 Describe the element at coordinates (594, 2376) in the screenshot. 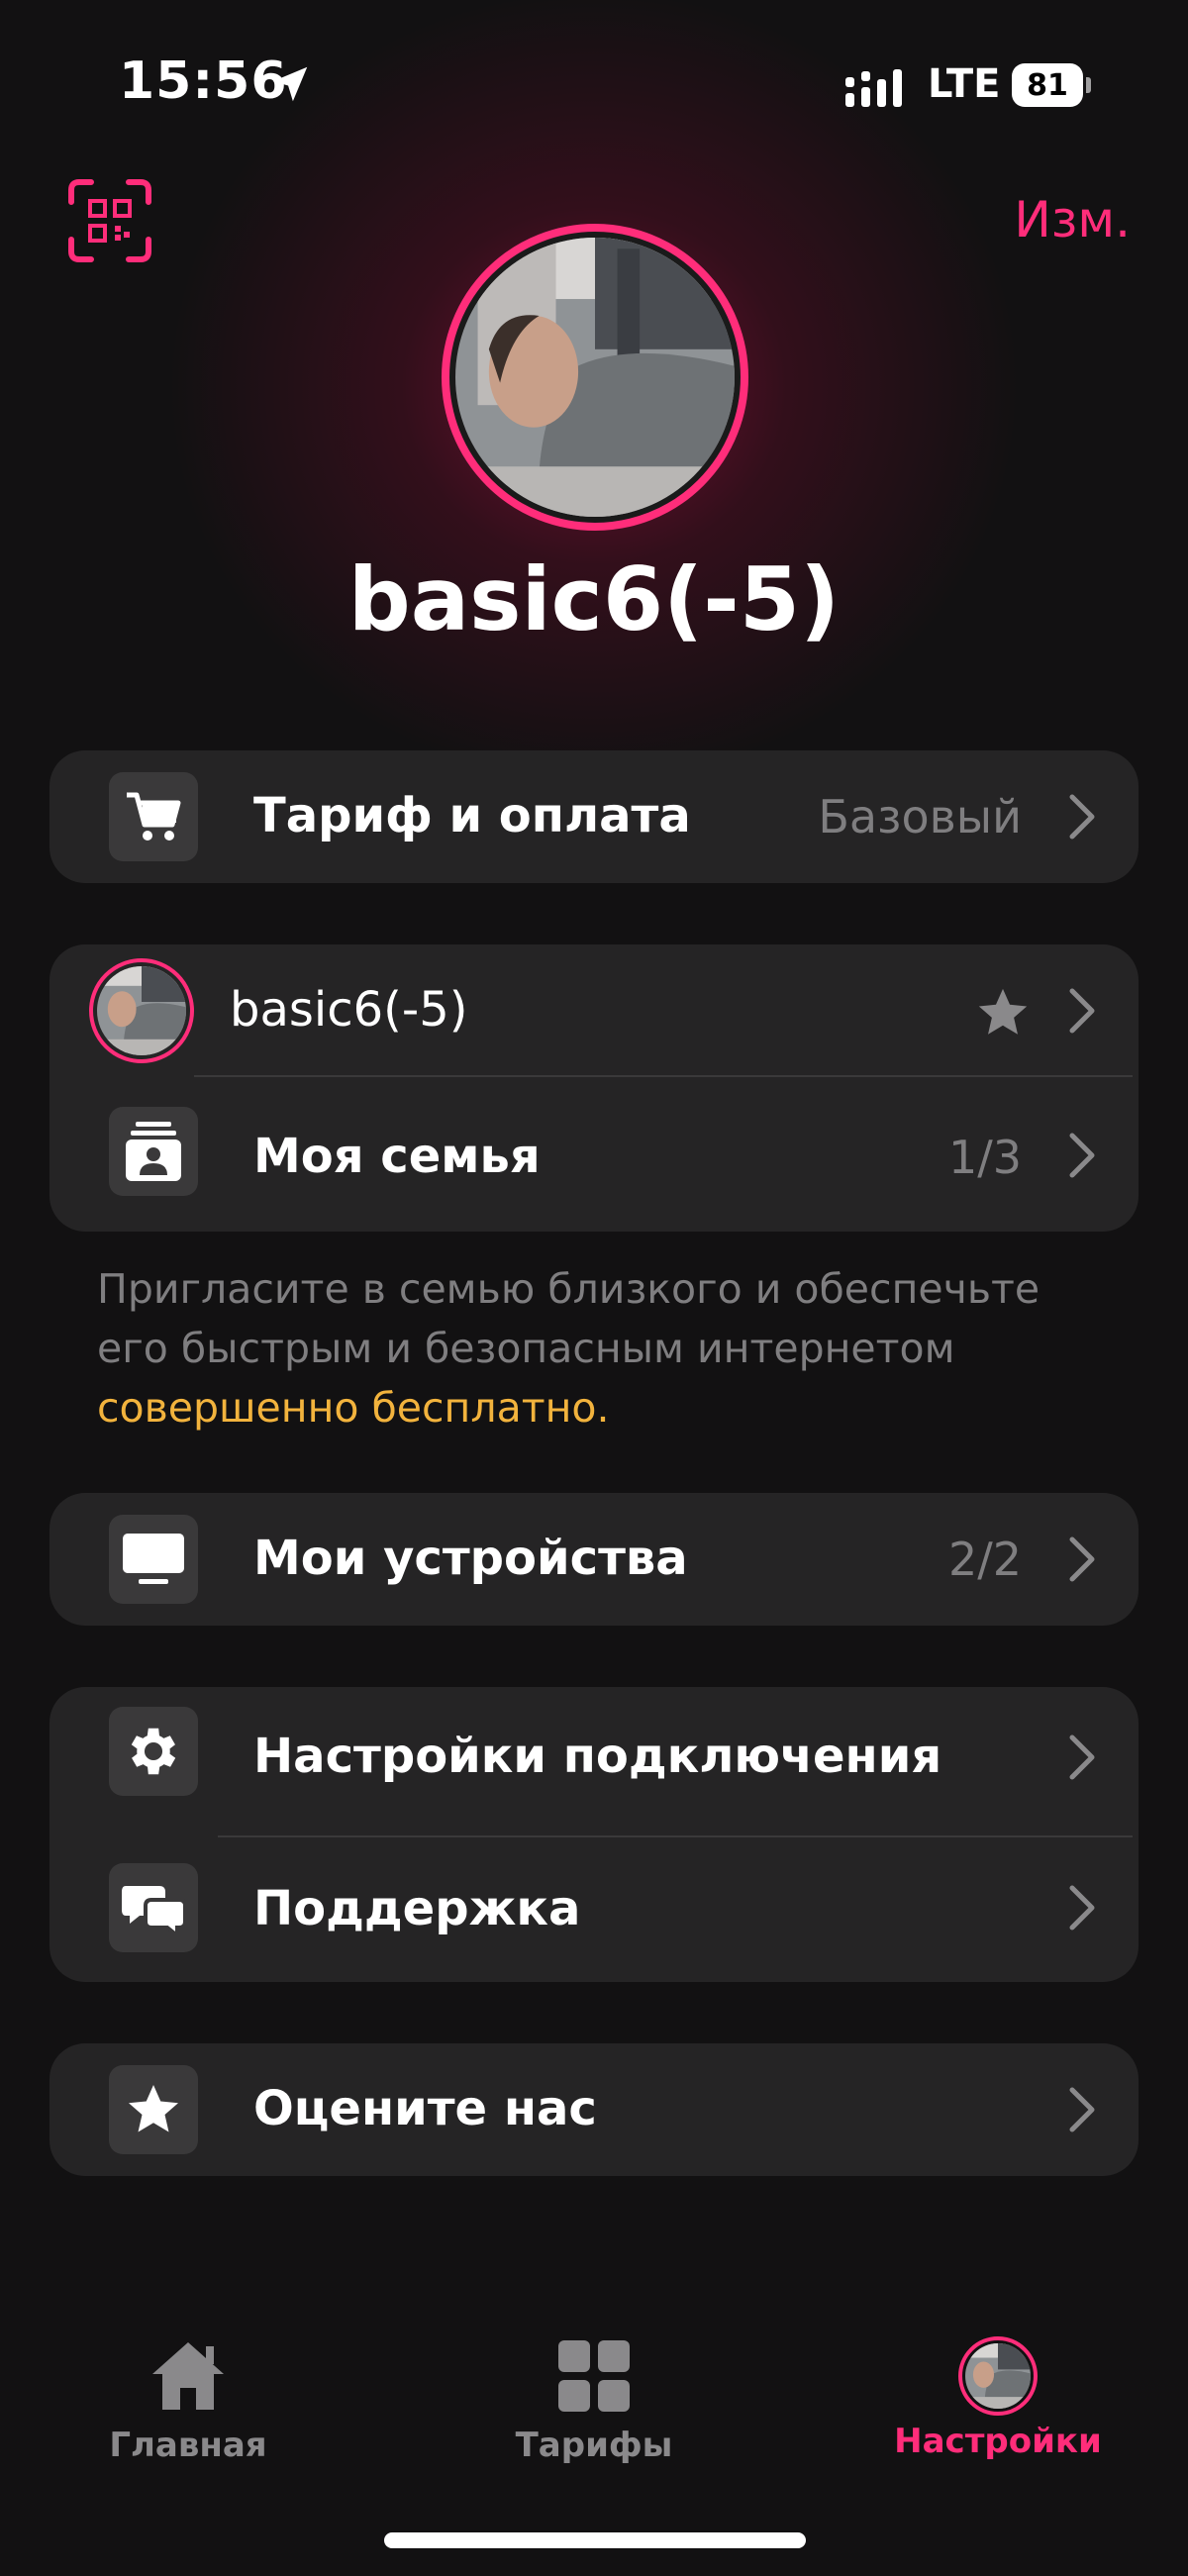

I see `grid-icon` at that location.